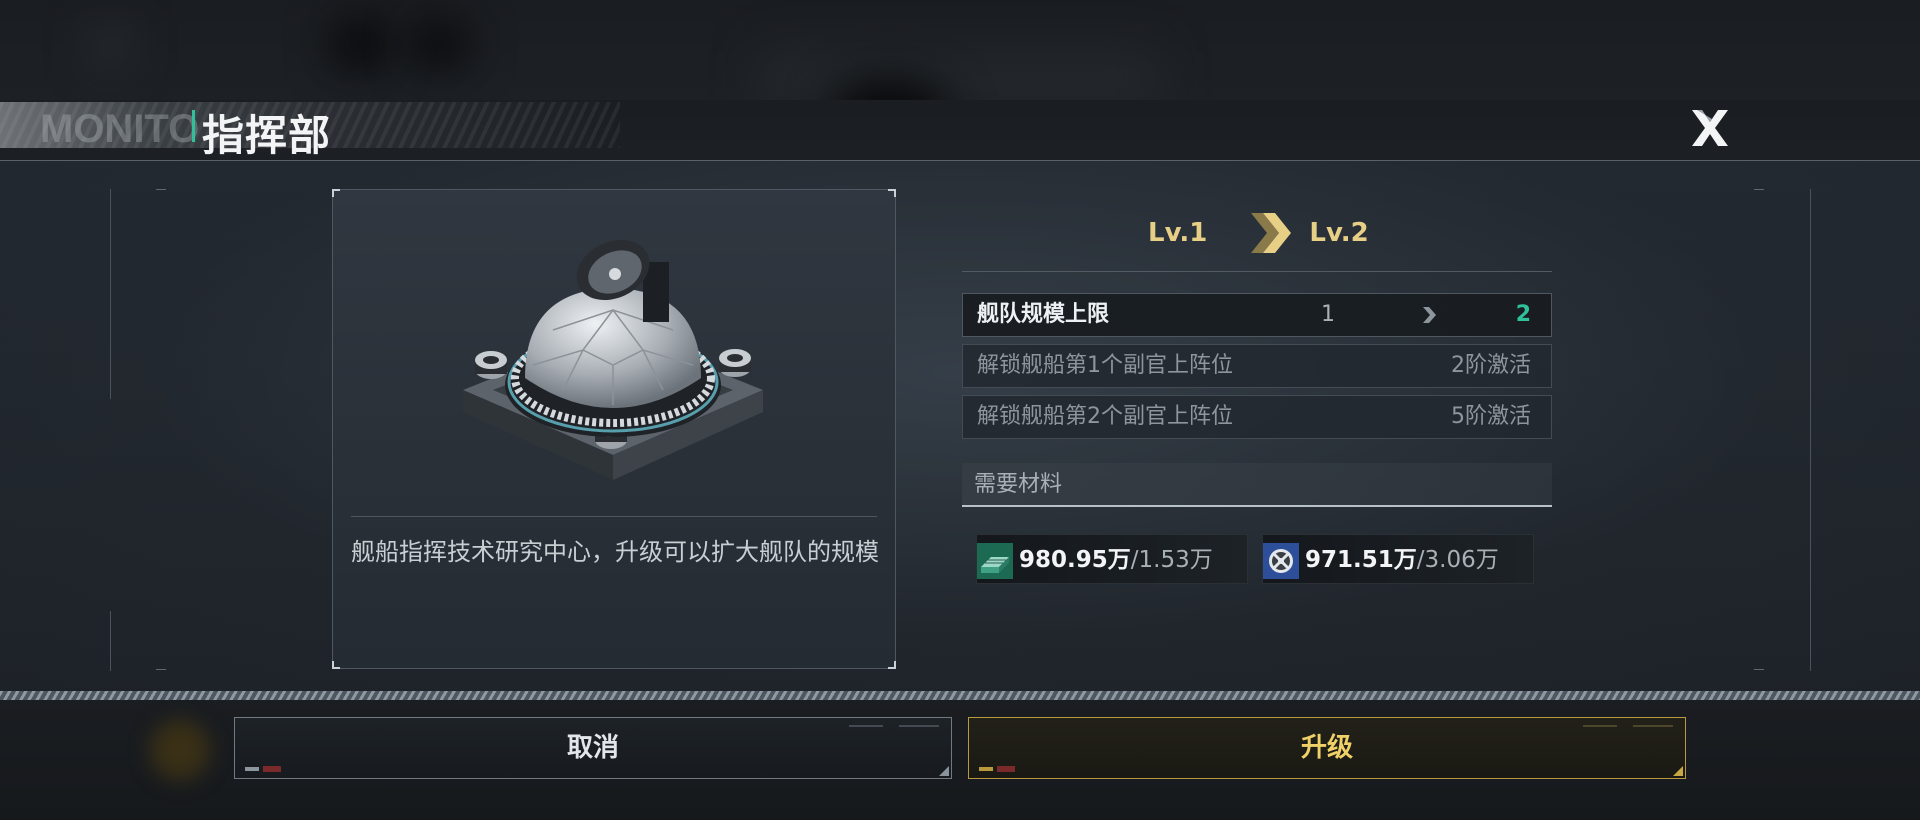 The width and height of the screenshot is (1920, 820). What do you see at coordinates (267, 135) in the screenshot?
I see `page-title: 指挥部` at bounding box center [267, 135].